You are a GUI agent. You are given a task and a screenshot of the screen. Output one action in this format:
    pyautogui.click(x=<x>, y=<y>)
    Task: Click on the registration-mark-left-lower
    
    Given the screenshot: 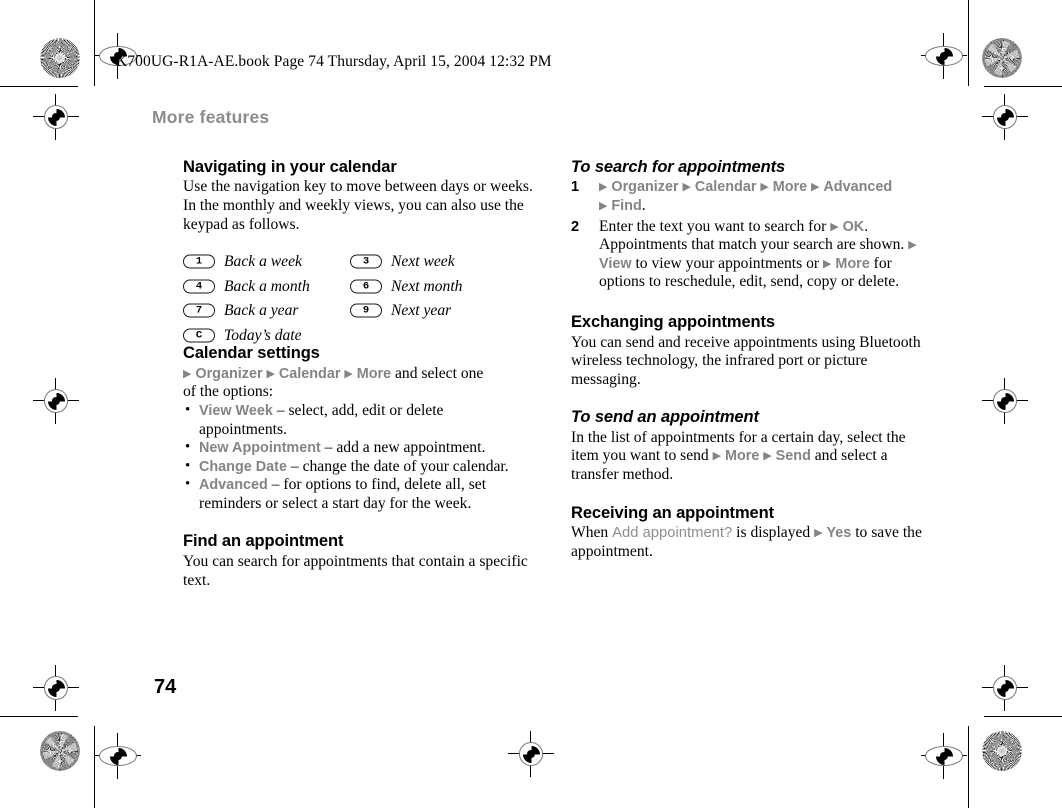 What is the action you would take?
    pyautogui.click(x=56, y=688)
    